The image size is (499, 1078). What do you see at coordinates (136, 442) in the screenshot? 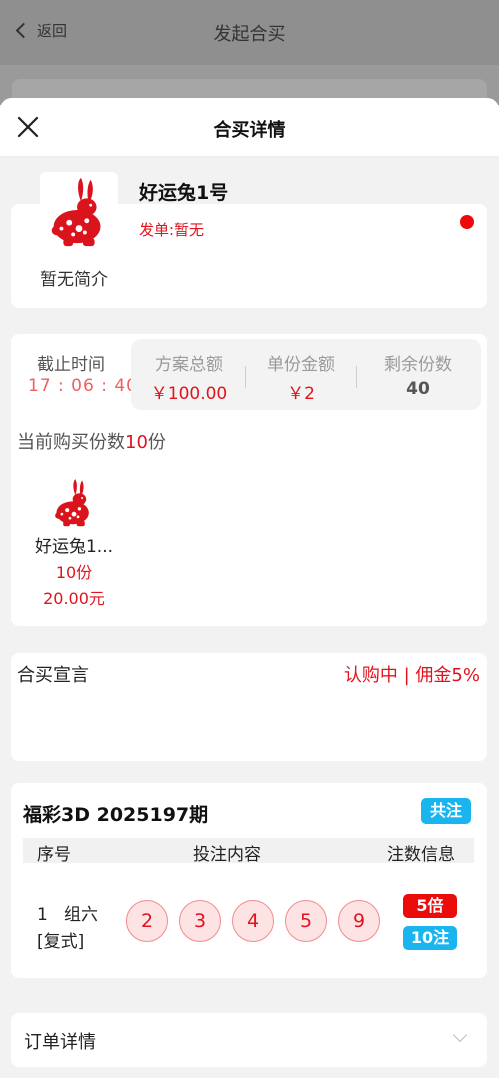
I see `current-shares-count: 10` at bounding box center [136, 442].